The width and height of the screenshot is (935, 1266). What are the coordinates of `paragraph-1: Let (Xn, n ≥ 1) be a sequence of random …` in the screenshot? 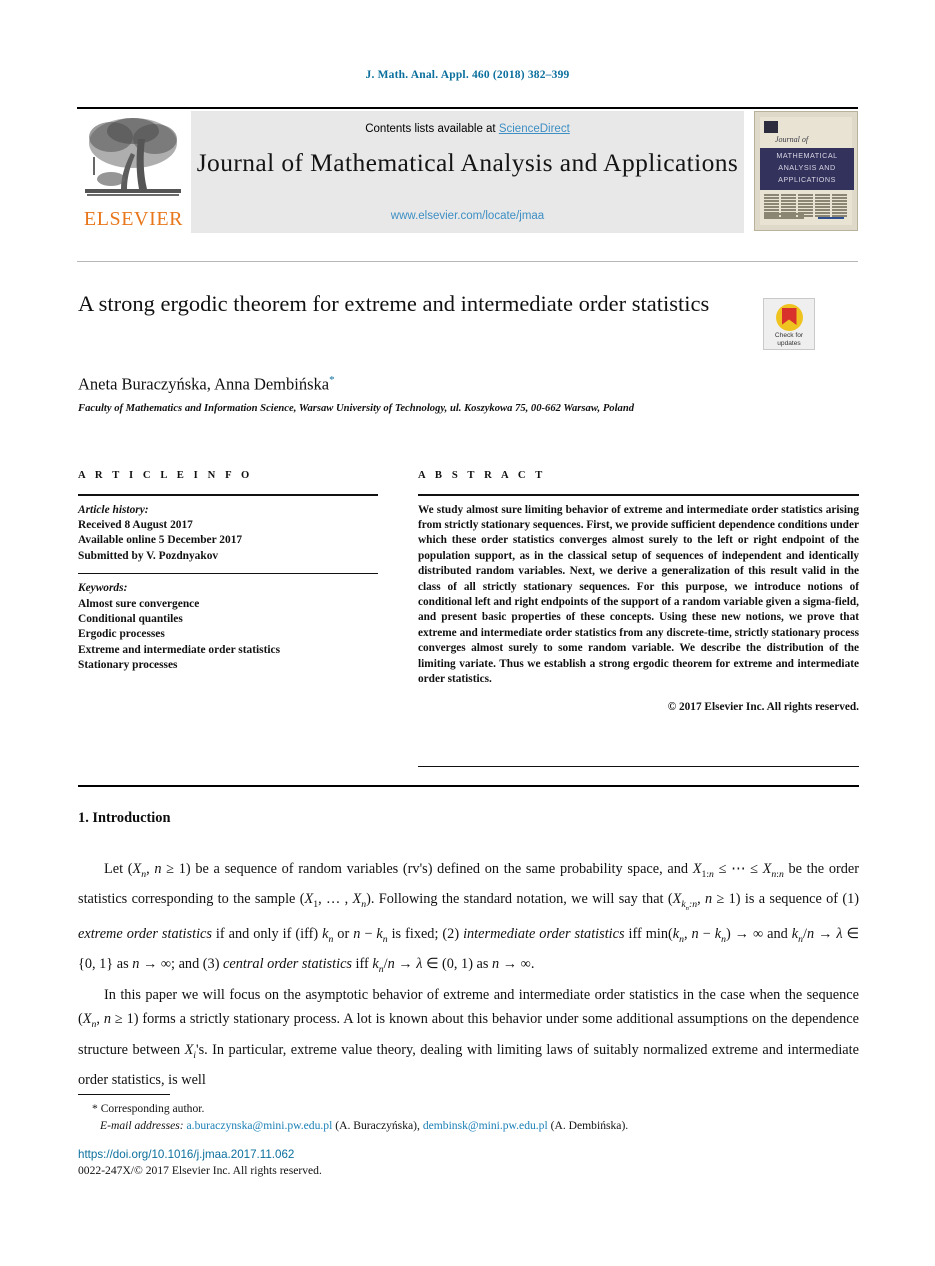 It's located at (469, 918).